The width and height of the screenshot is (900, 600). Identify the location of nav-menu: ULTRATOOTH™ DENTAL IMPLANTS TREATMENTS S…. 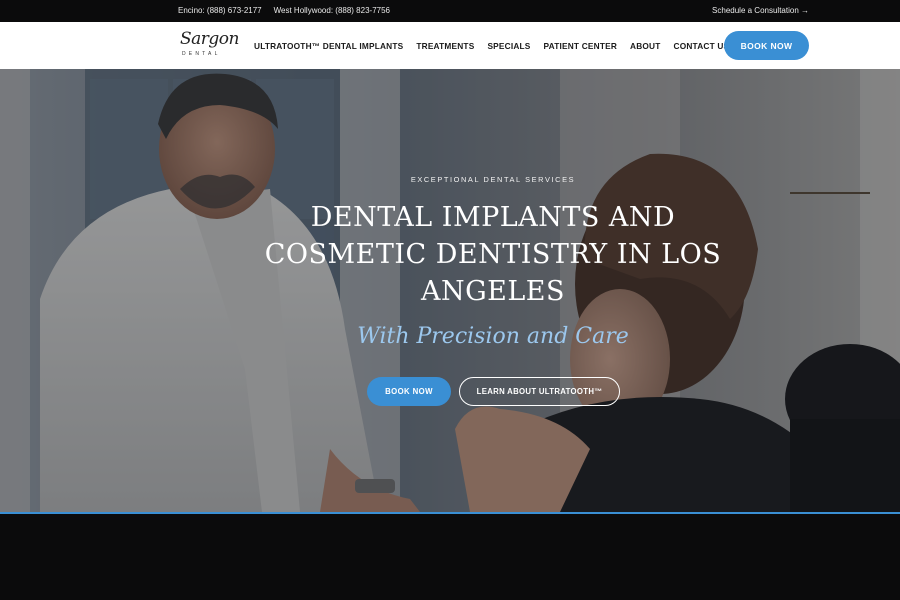
(491, 46).